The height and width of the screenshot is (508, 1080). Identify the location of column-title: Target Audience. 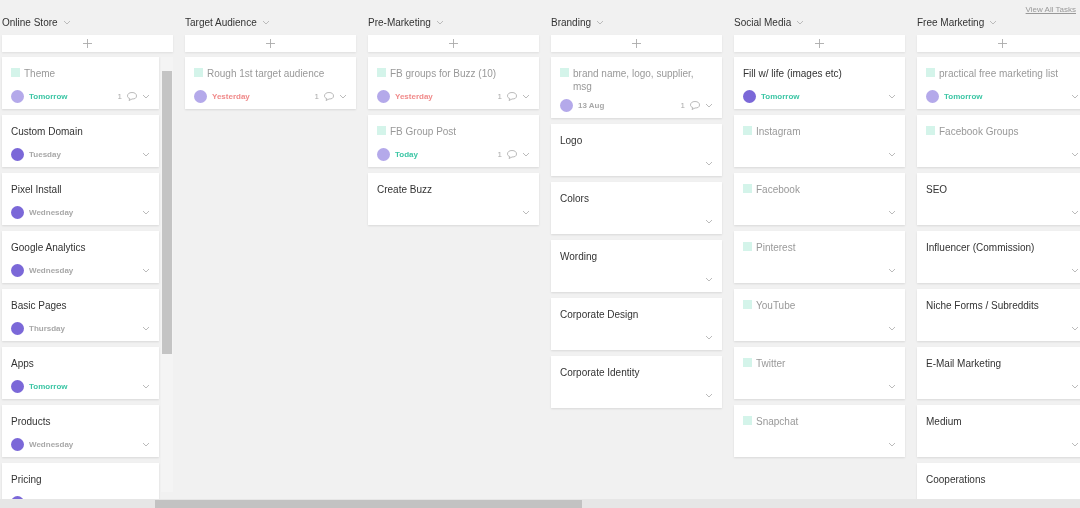
(221, 22).